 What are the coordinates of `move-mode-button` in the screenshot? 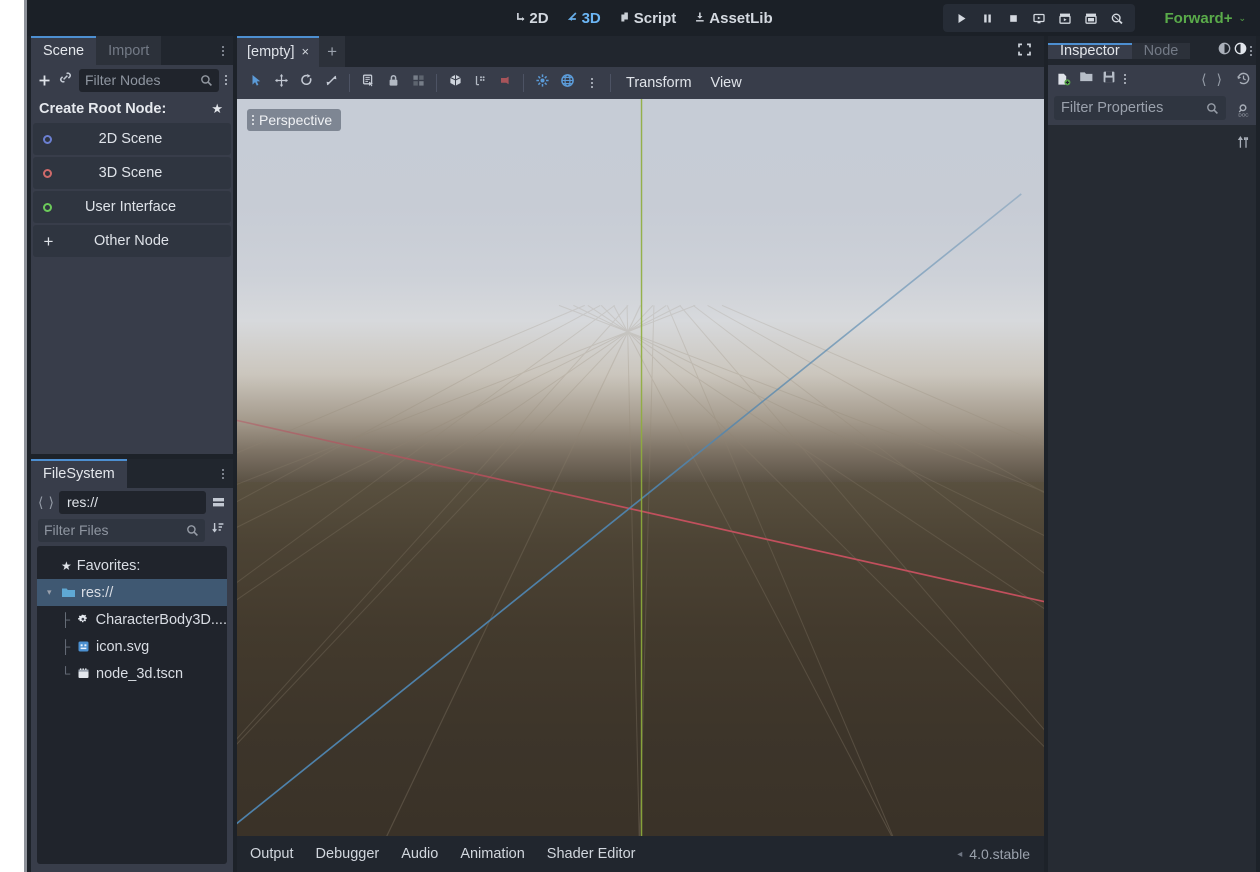 It's located at (281, 83).